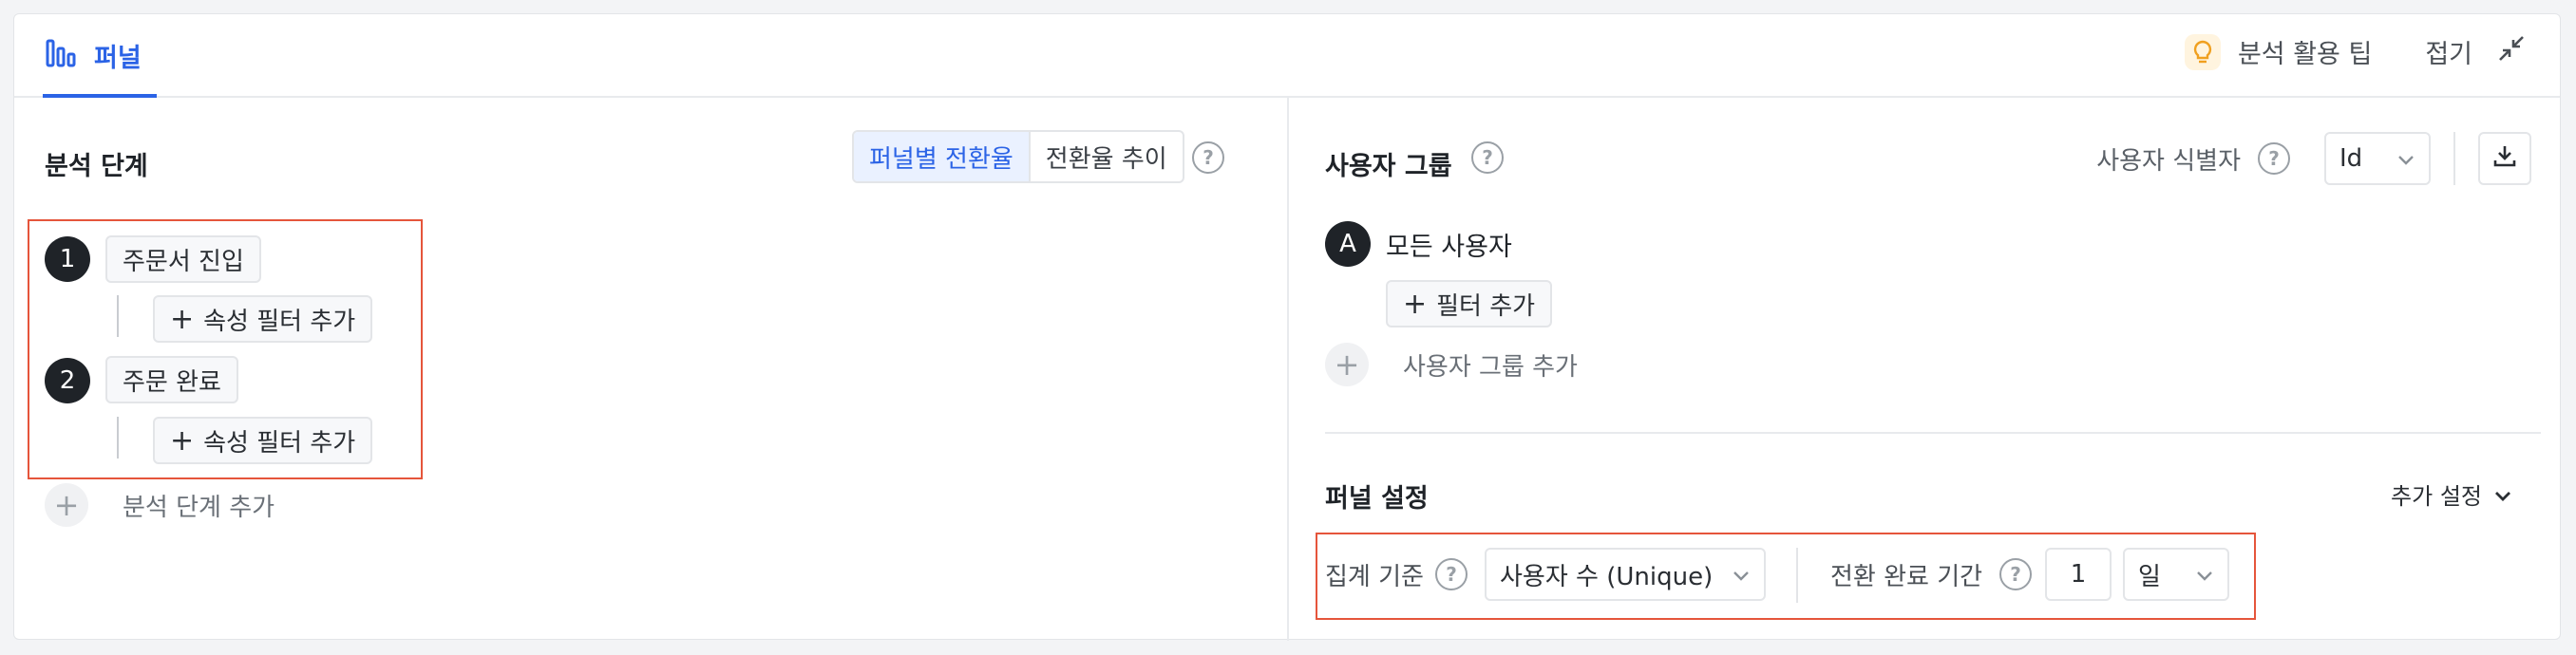 The width and height of the screenshot is (2576, 655). What do you see at coordinates (118, 58) in the screenshot?
I see `tab-funnel-label: 퍼널` at bounding box center [118, 58].